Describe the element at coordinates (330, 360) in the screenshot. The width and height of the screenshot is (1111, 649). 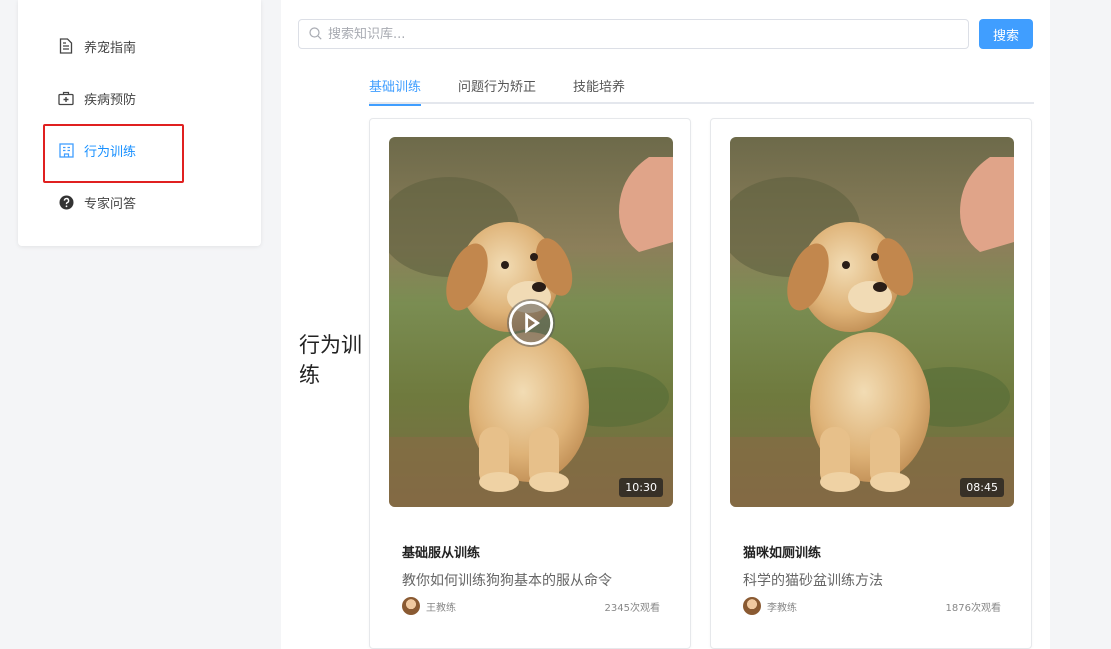
I see `section-title: 行为训练` at that location.